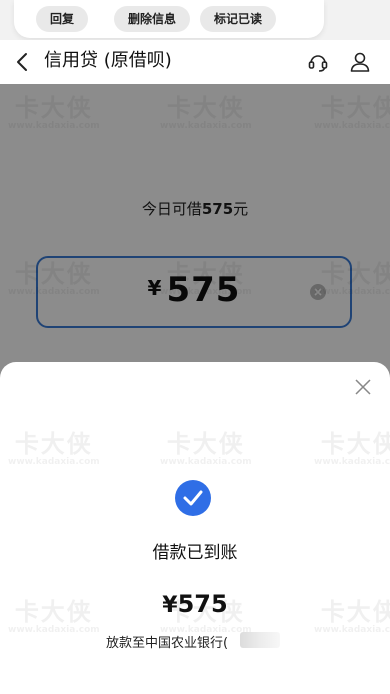 Image resolution: width=390 pixels, height=694 pixels. Describe the element at coordinates (195, 553) in the screenshot. I see `loan-arrived-text: 借款已到账` at that location.